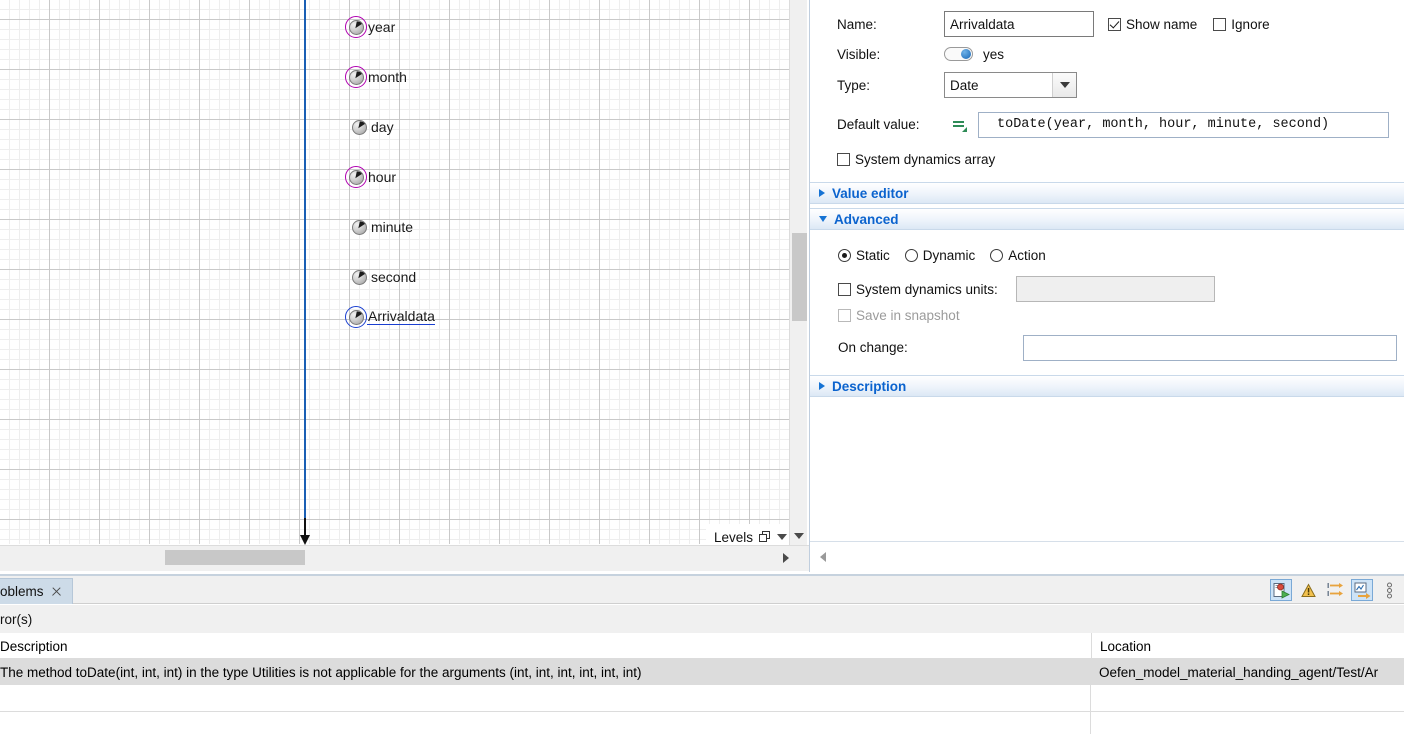  What do you see at coordinates (927, 289) in the screenshot?
I see `system-dynamics-units-label: System dynamics units:` at bounding box center [927, 289].